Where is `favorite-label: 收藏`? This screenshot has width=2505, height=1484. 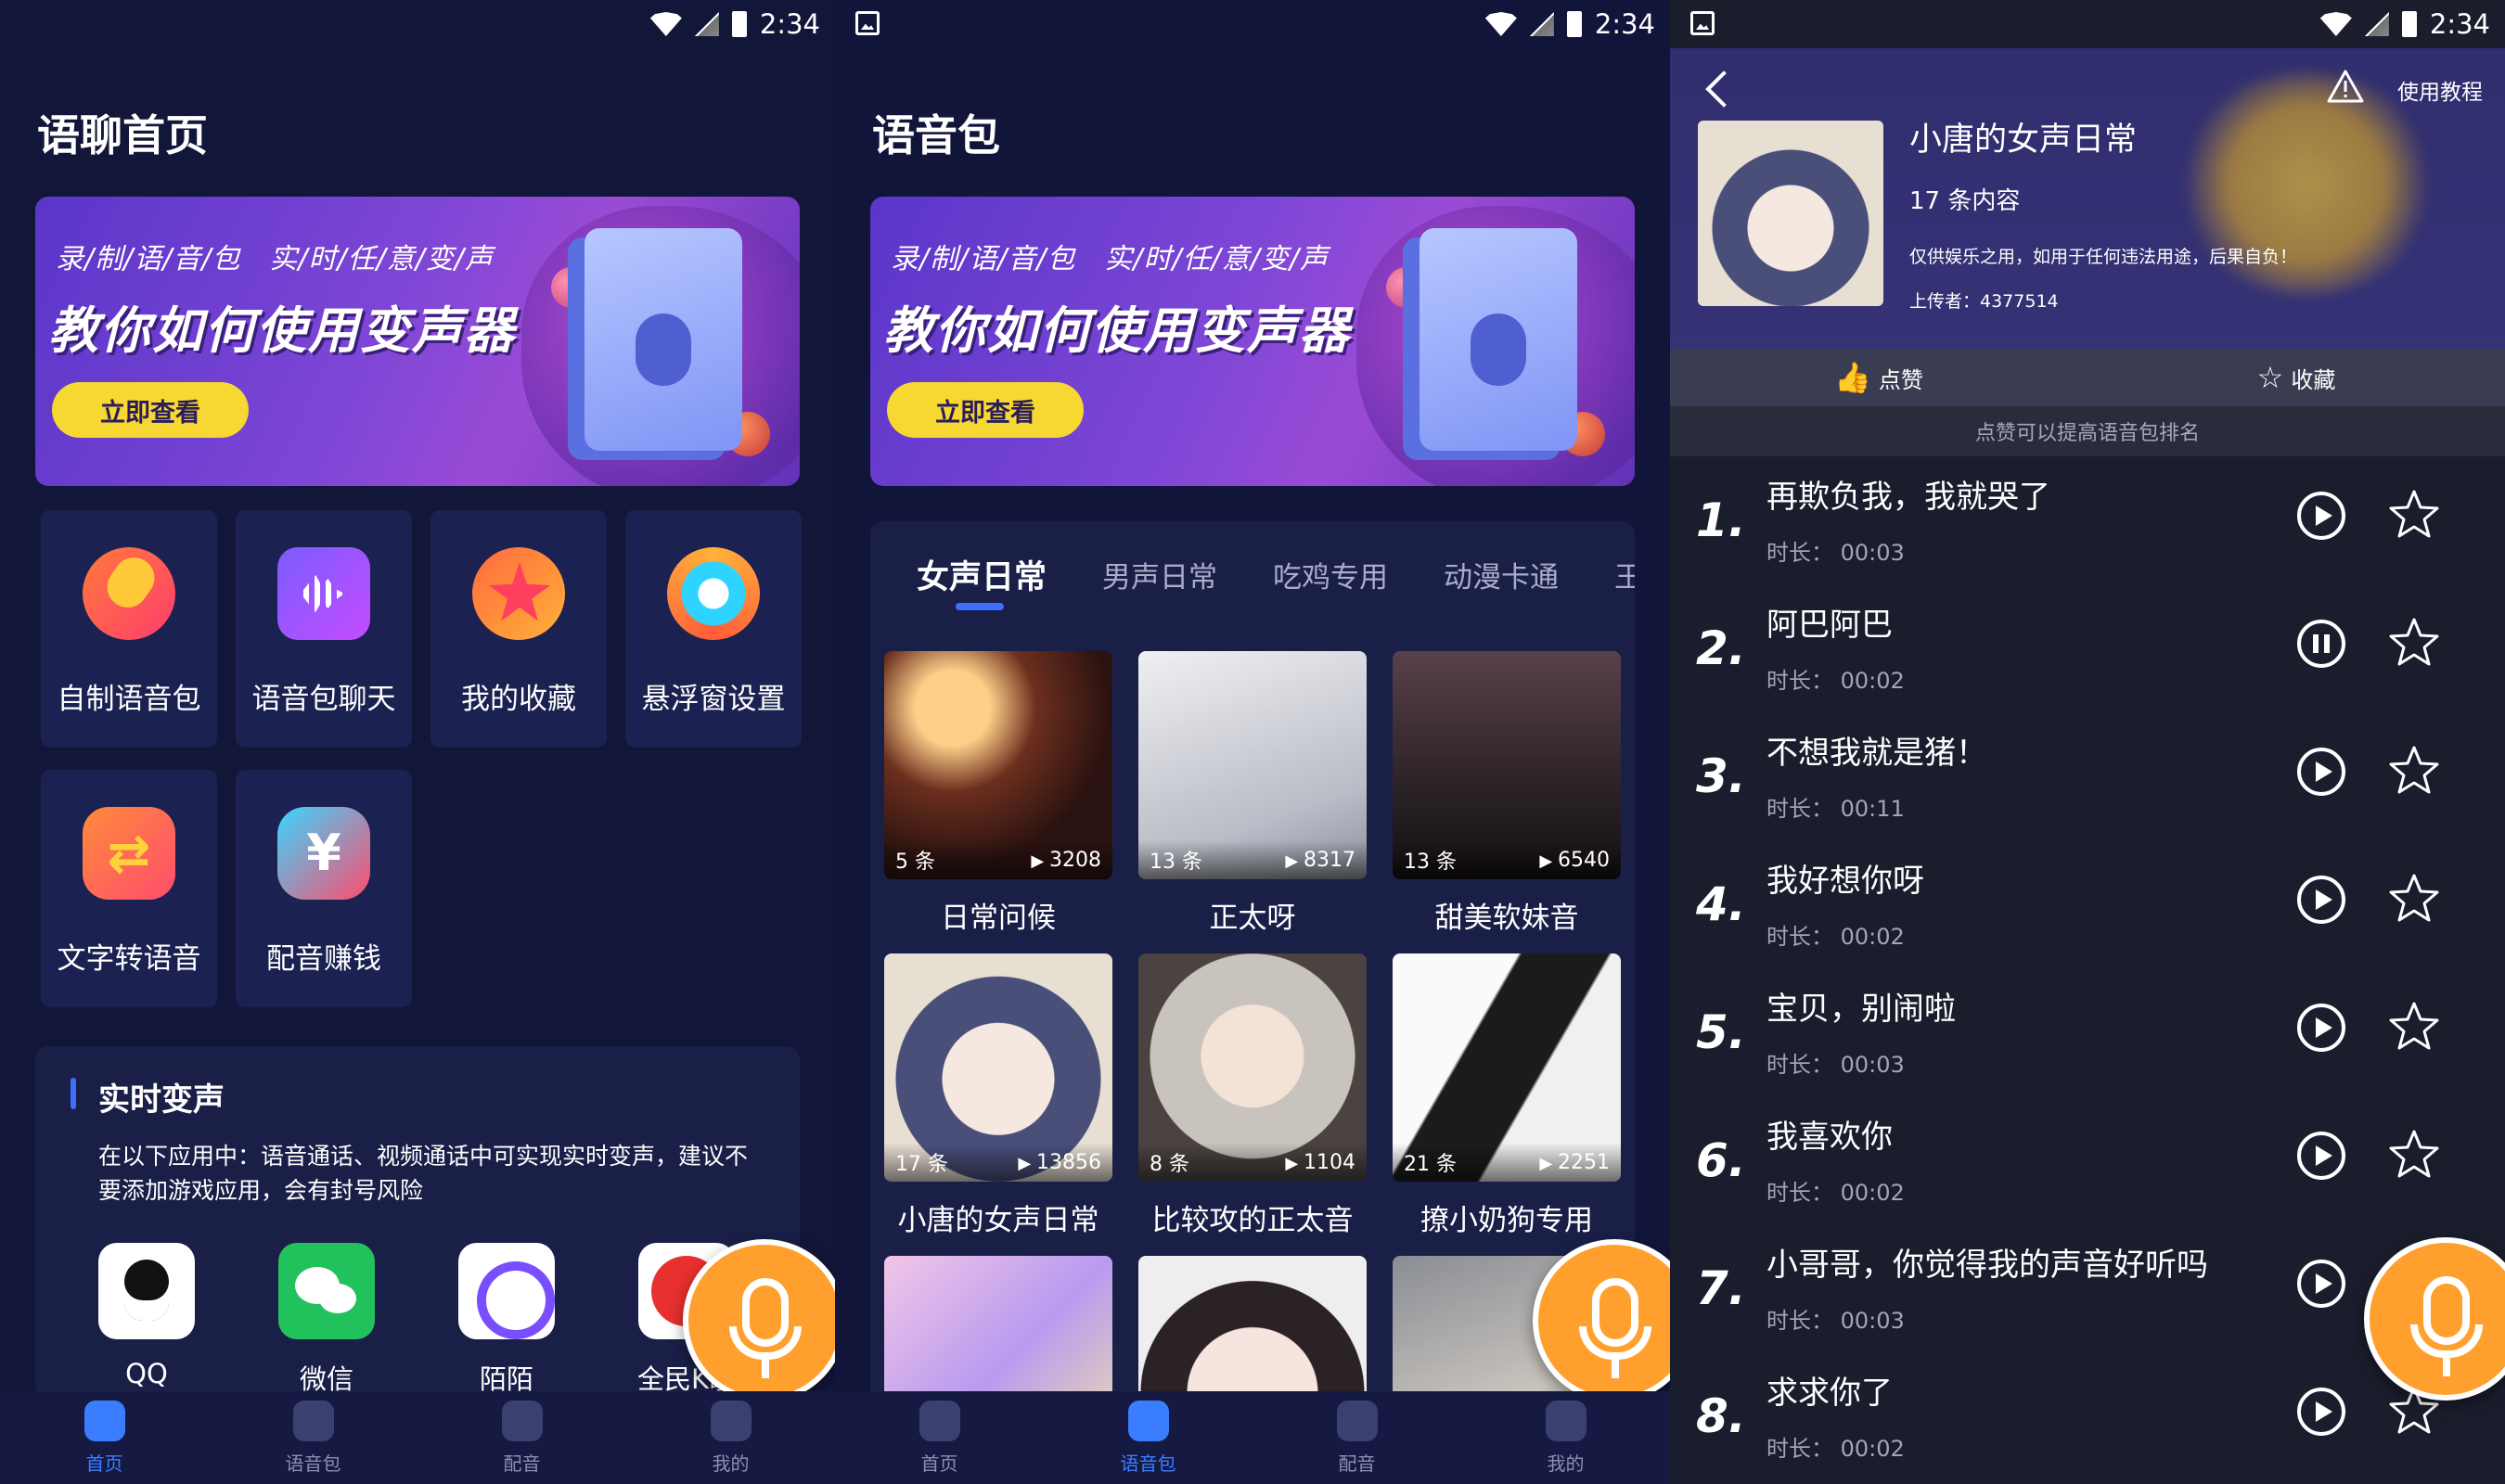
favorite-label: 收藏 is located at coordinates (2314, 379).